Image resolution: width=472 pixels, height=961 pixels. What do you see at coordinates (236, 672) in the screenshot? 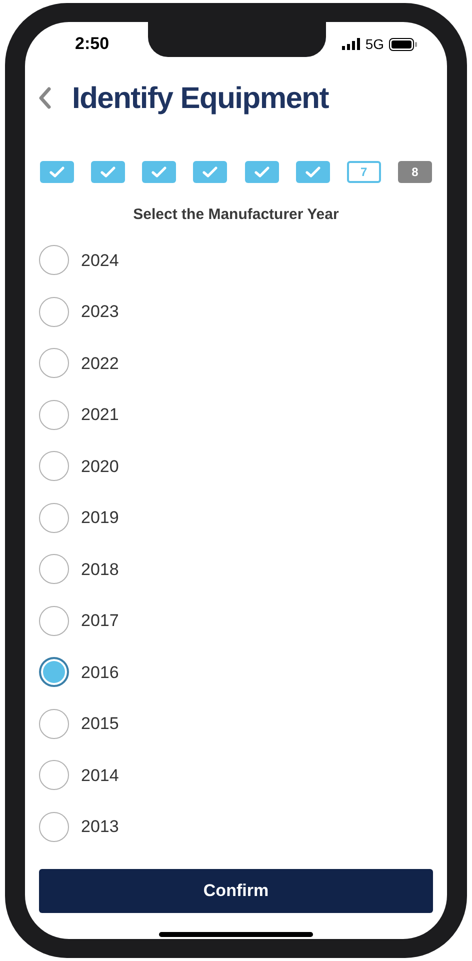
I see `year-option: 2016` at bounding box center [236, 672].